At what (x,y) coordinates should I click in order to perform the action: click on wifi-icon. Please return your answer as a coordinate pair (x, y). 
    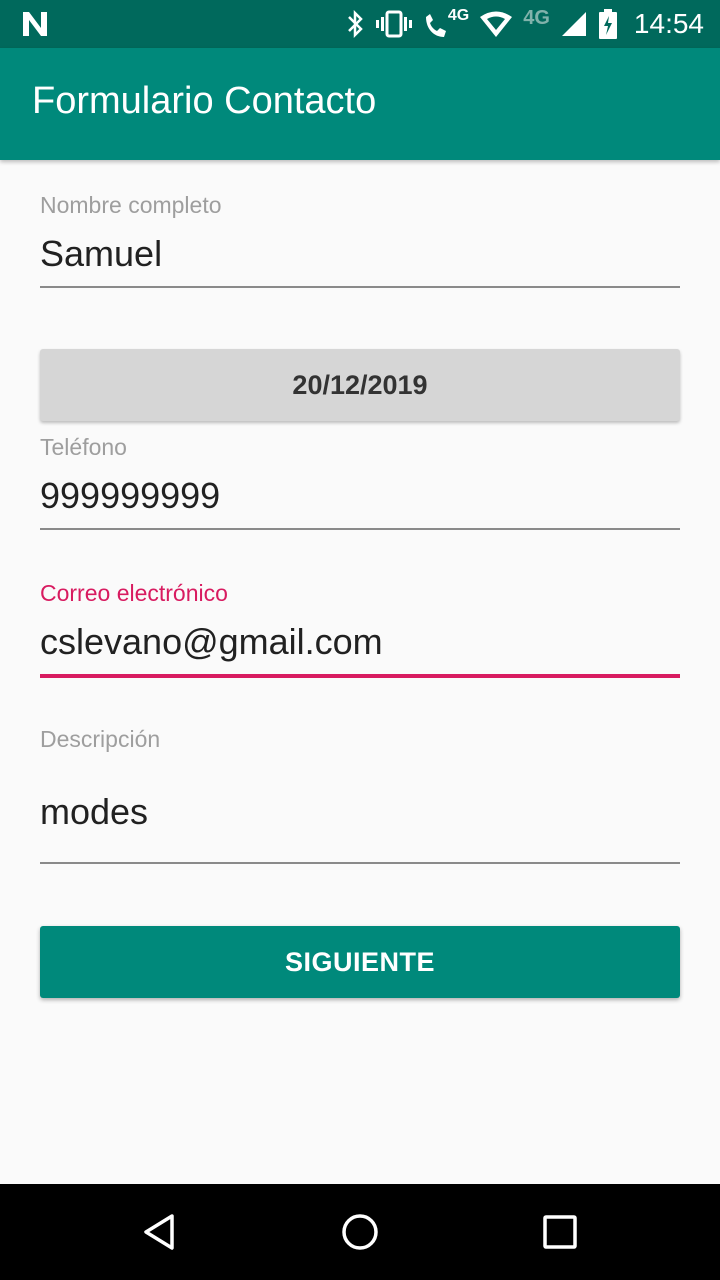
    Looking at the image, I should click on (496, 24).